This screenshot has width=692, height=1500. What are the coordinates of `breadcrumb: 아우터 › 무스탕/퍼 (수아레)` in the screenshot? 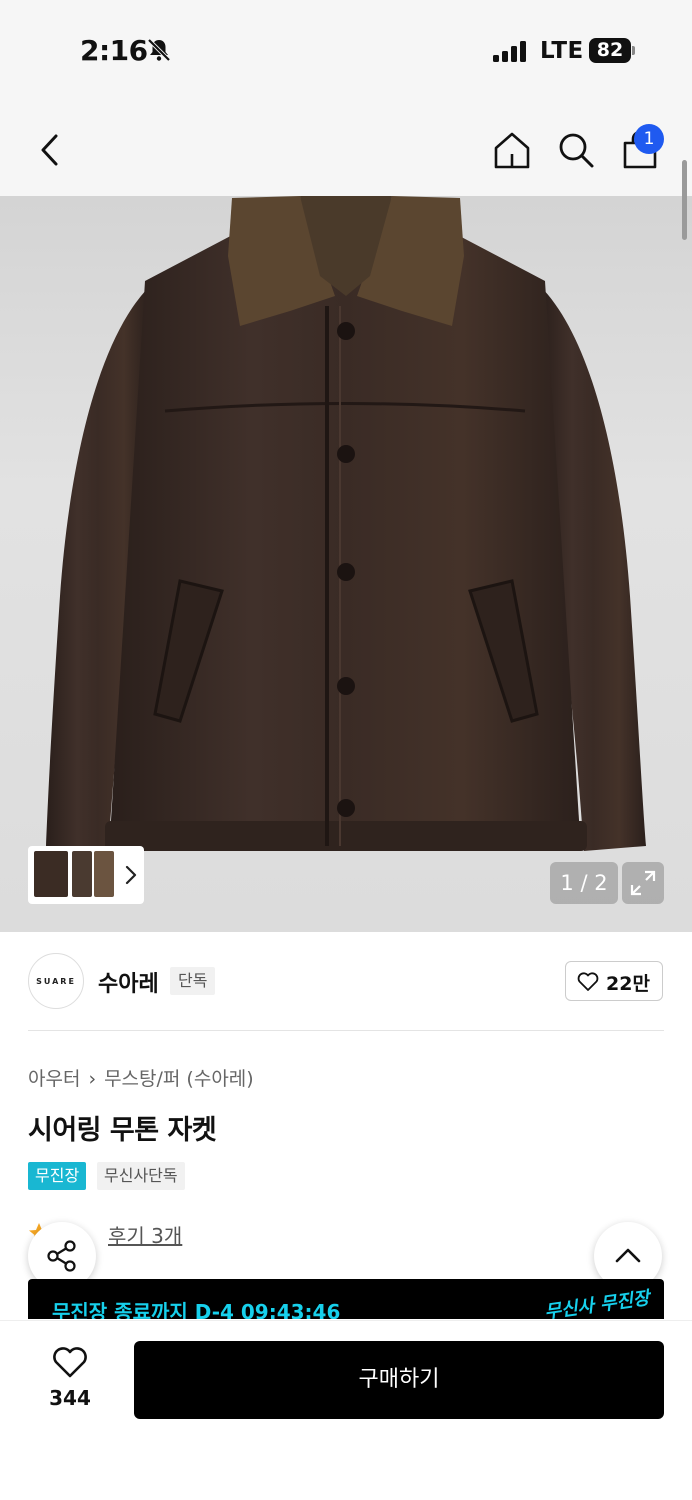 It's located at (141, 1077).